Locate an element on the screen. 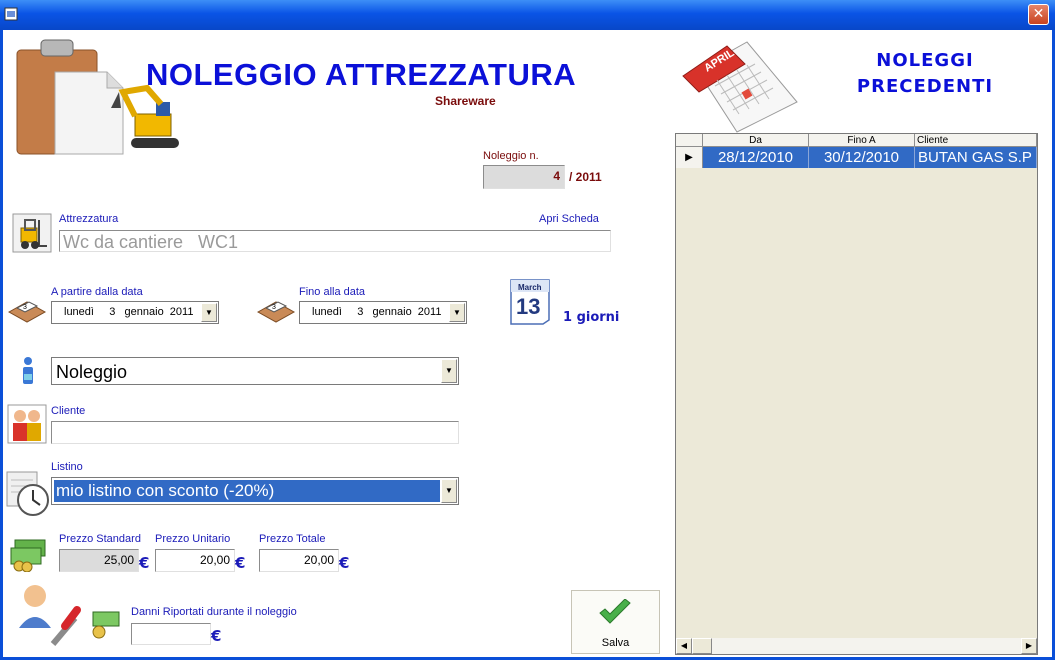 The width and height of the screenshot is (1055, 660). row-selector-arrow-icon: ▶ is located at coordinates (689, 157).